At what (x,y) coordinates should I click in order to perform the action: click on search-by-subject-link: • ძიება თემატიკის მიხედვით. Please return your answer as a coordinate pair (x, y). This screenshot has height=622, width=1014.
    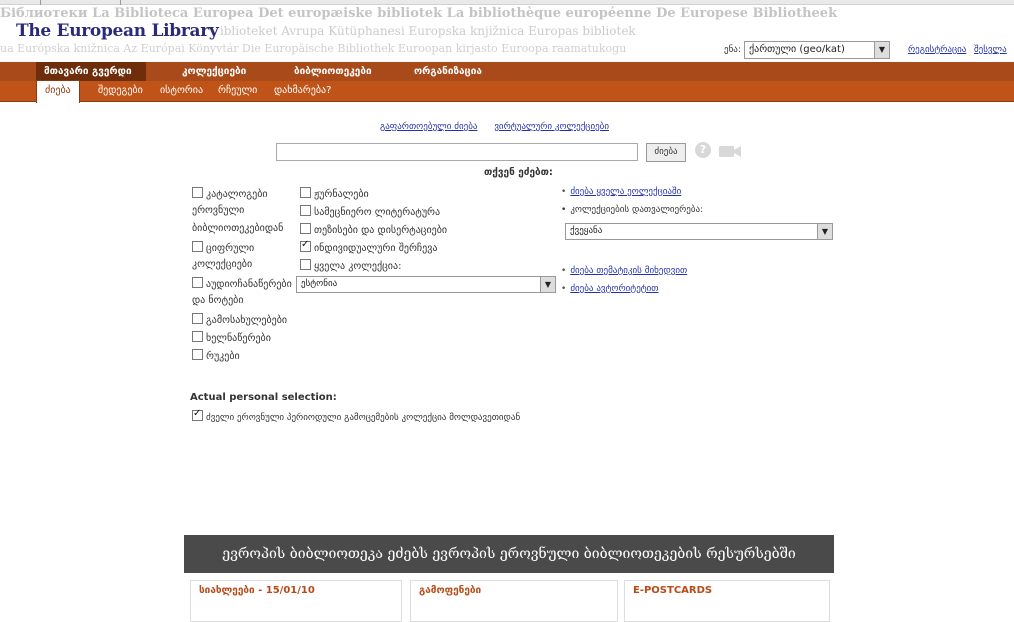
    Looking at the image, I should click on (624, 271).